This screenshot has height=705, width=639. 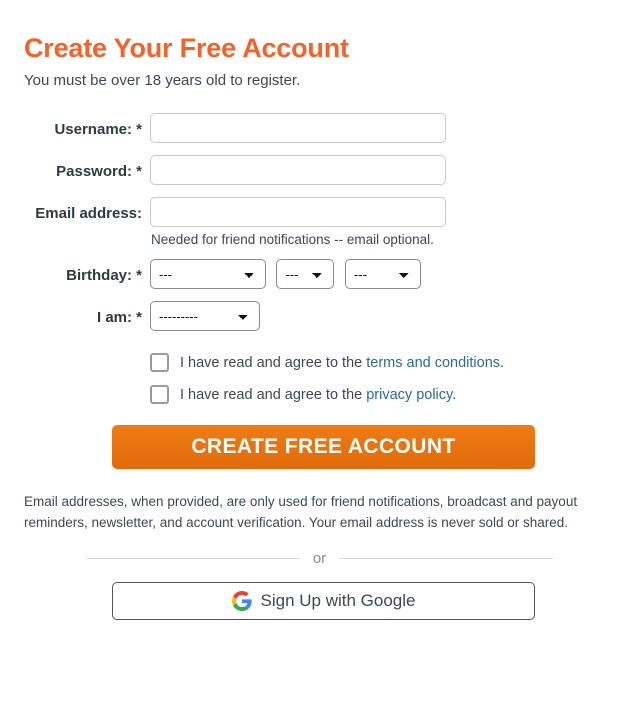 What do you see at coordinates (273, 362) in the screenshot?
I see `terms-text-before: I have read and agree to the` at bounding box center [273, 362].